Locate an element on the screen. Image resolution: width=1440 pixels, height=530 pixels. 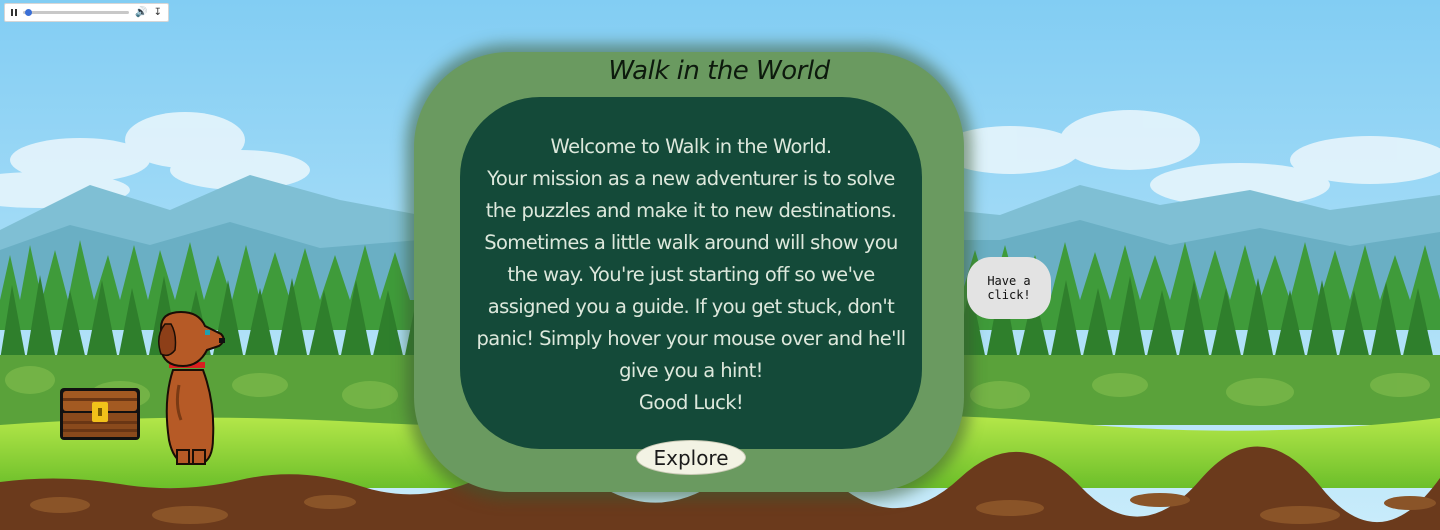
pause-icon is located at coordinates (14, 12).